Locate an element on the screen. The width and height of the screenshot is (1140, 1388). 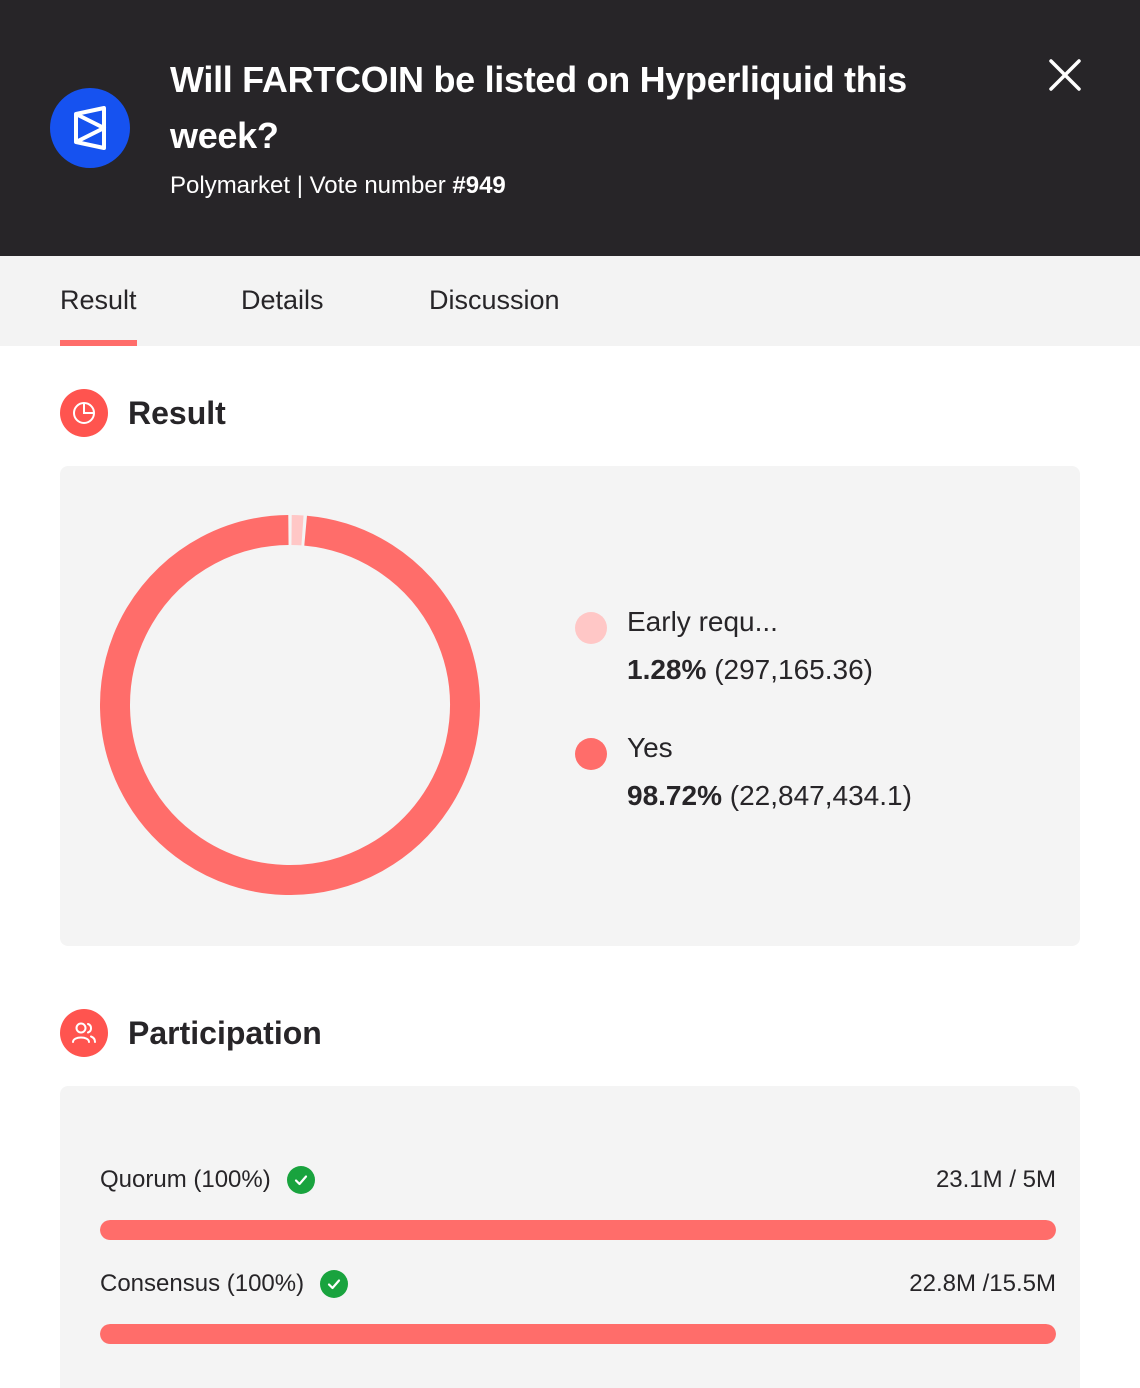
participation-section-header: Participation is located at coordinates (191, 1033).